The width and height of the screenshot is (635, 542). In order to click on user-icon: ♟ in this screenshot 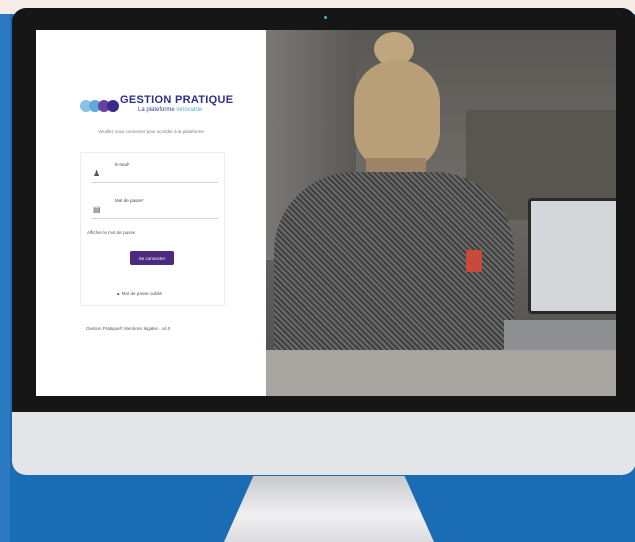, I will do `click(97, 173)`.